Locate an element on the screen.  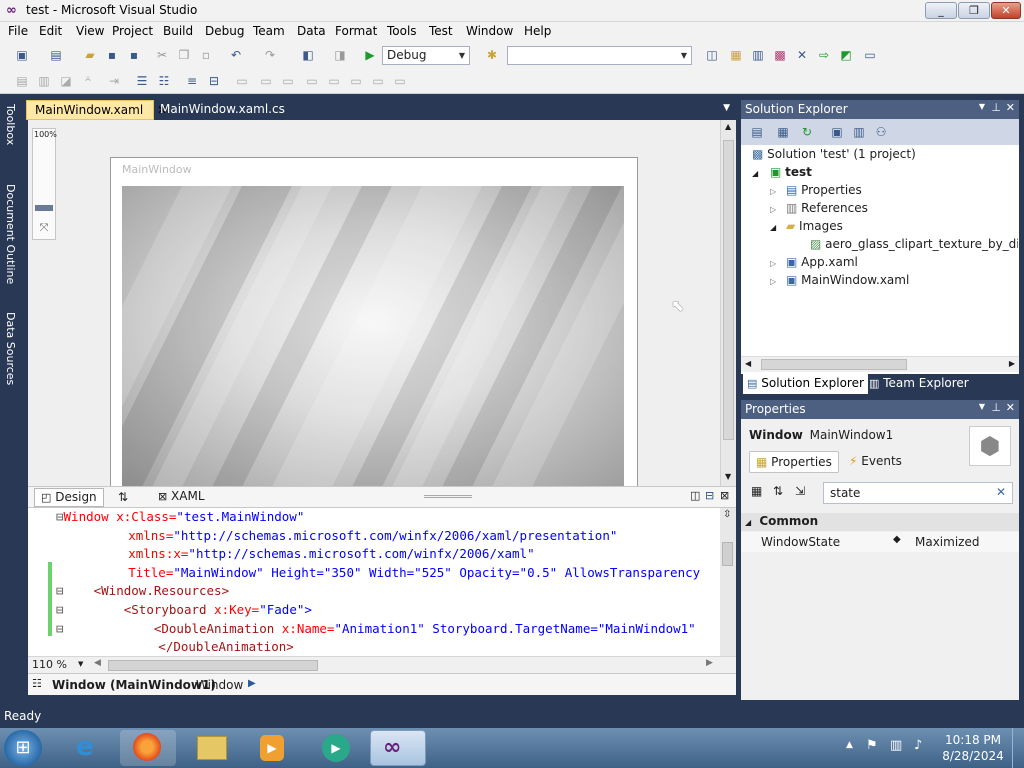
open-file-icon: ▰ is located at coordinates (90, 55).